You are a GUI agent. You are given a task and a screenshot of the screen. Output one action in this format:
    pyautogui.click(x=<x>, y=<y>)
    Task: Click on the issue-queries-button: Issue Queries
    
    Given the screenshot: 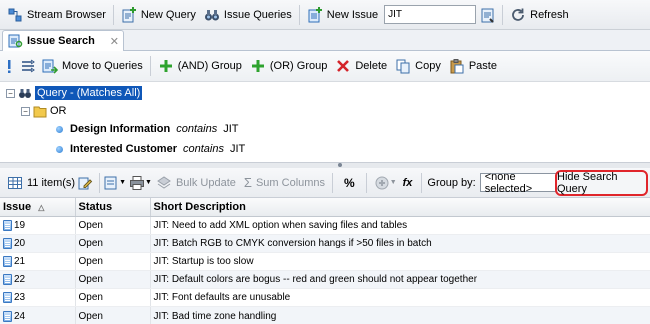 What is the action you would take?
    pyautogui.click(x=248, y=15)
    